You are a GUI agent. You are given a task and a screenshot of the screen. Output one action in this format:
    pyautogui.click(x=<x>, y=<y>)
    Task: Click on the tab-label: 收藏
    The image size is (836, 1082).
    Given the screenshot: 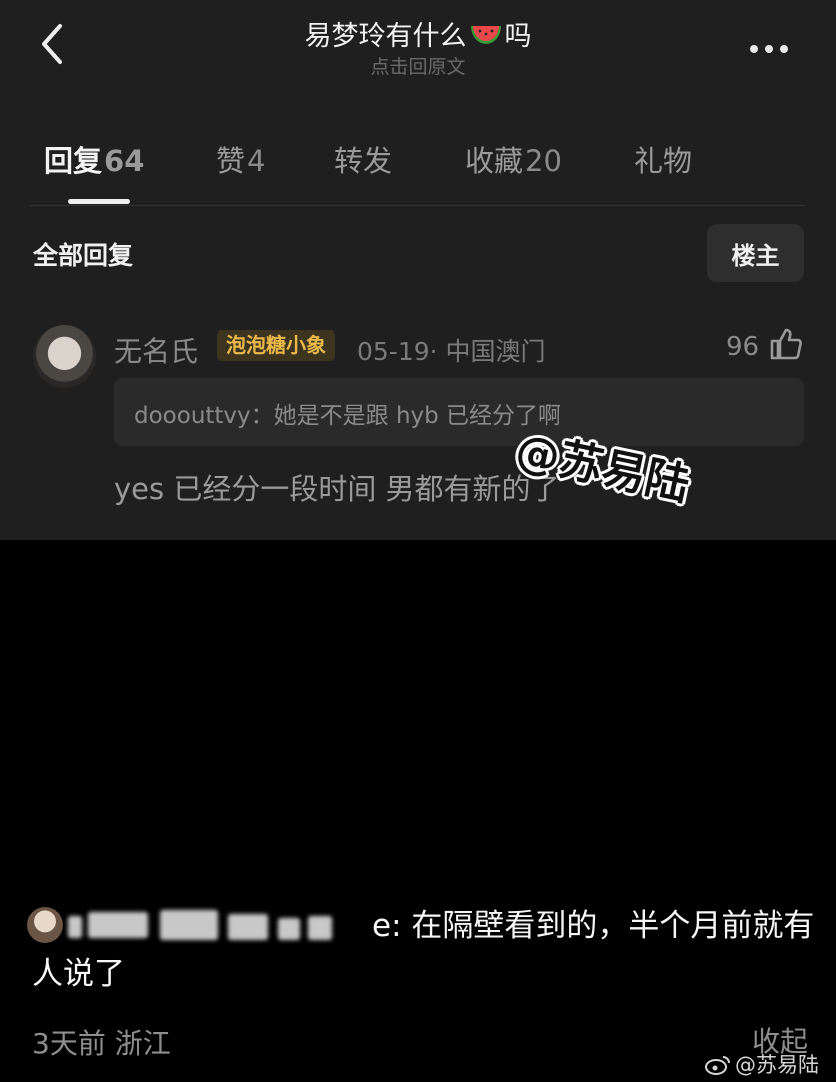 What is the action you would take?
    pyautogui.click(x=494, y=161)
    